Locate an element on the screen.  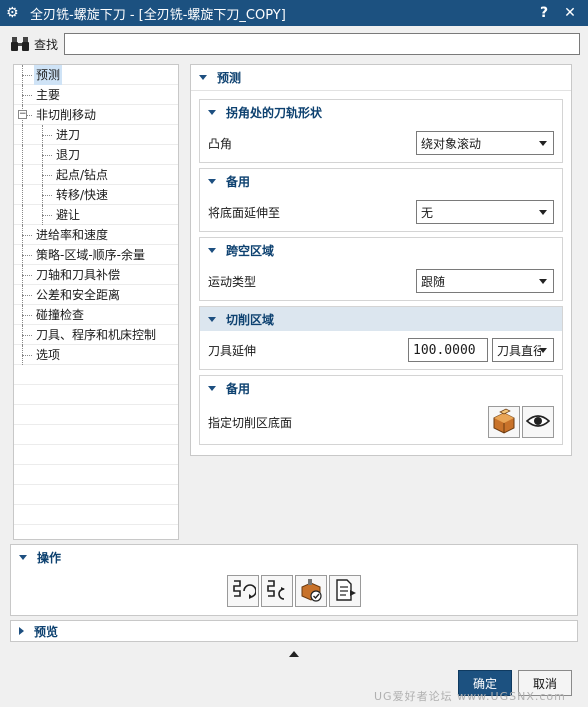
group-cut-region-title: 切削区域 is located at coordinates (250, 319).